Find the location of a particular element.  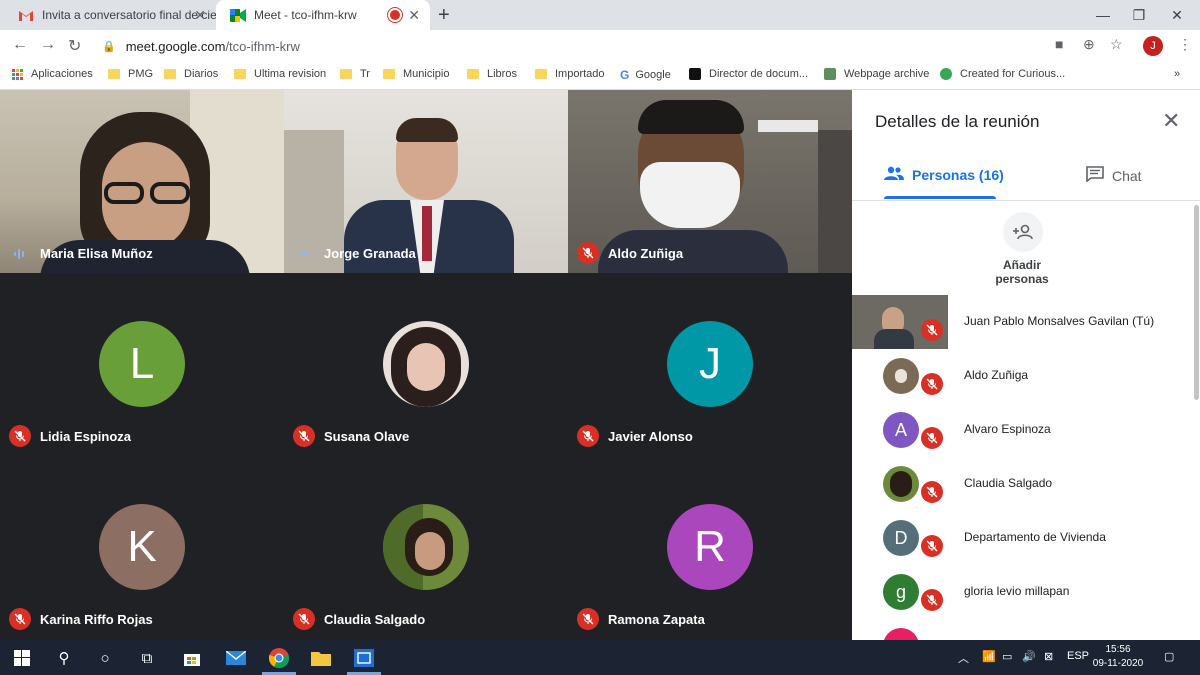

bookmark-label: Google is located at coordinates (653, 75).